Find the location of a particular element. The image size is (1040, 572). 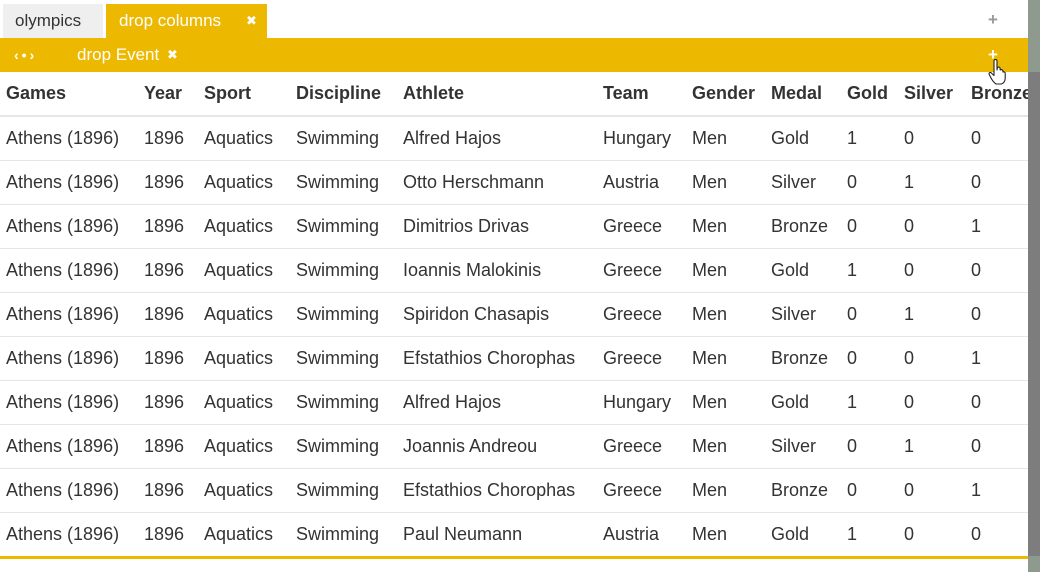

cell-gold: 0 is located at coordinates (869, 182).